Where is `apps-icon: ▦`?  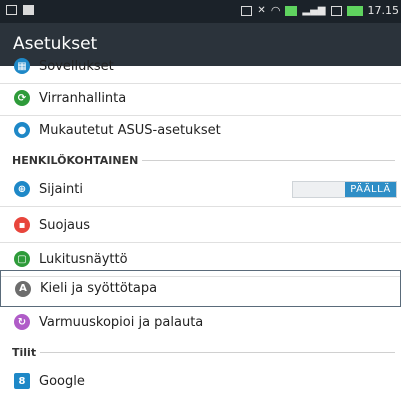
apps-icon: ▦ is located at coordinates (22, 66).